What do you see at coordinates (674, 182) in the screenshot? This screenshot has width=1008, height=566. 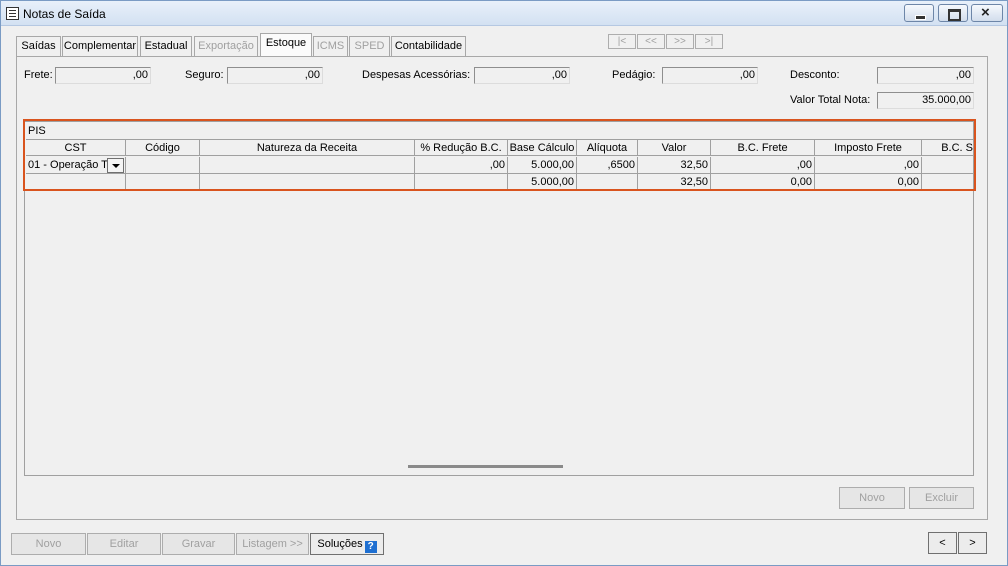 I see `total-valor: 32,50` at bounding box center [674, 182].